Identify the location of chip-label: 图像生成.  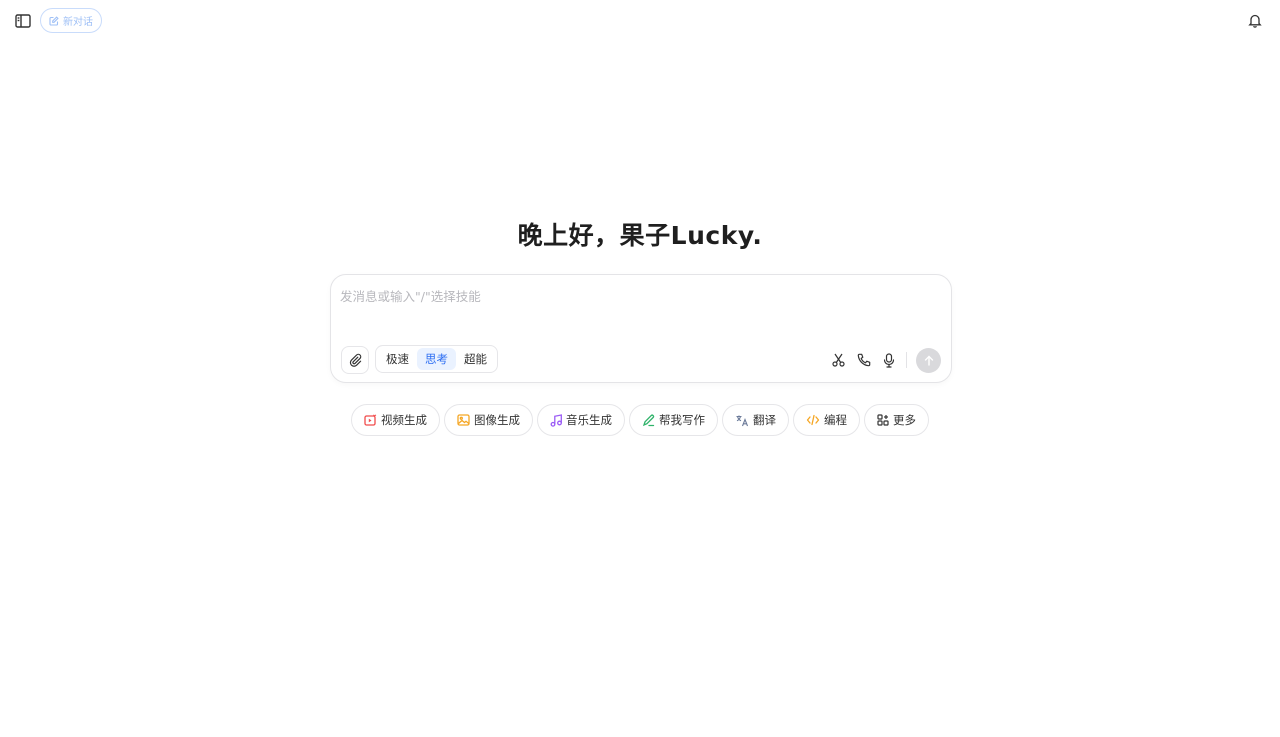
(497, 420).